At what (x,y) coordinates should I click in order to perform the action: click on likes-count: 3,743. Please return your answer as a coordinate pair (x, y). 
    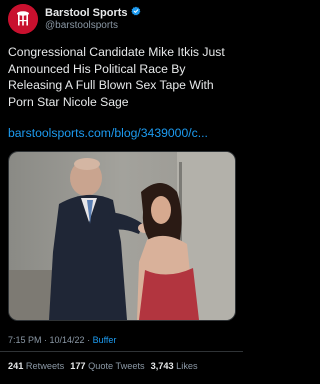
    Looking at the image, I should click on (162, 366).